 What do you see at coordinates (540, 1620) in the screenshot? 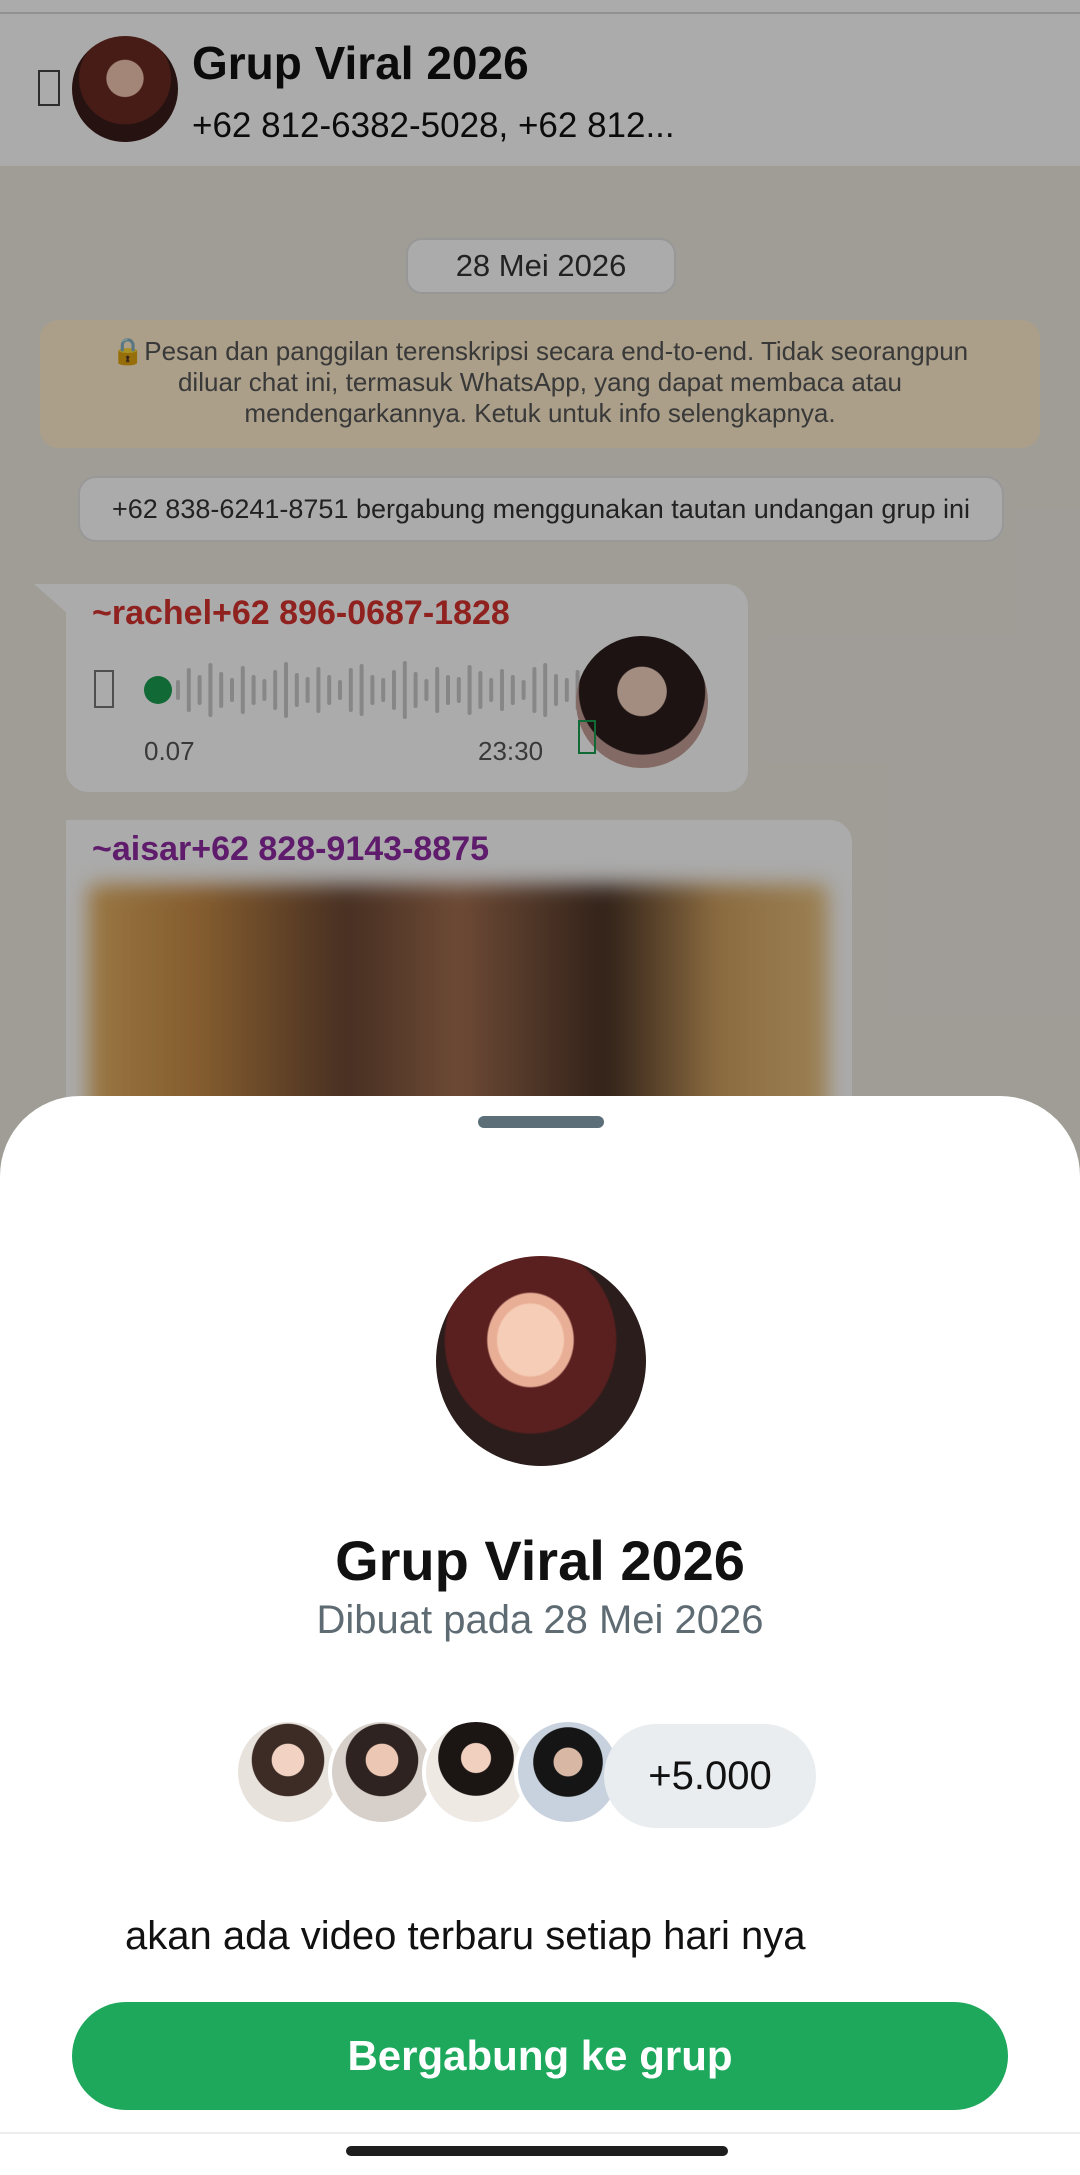
I see `group-created-date: Dibuat pada 28 Mei 2026` at bounding box center [540, 1620].